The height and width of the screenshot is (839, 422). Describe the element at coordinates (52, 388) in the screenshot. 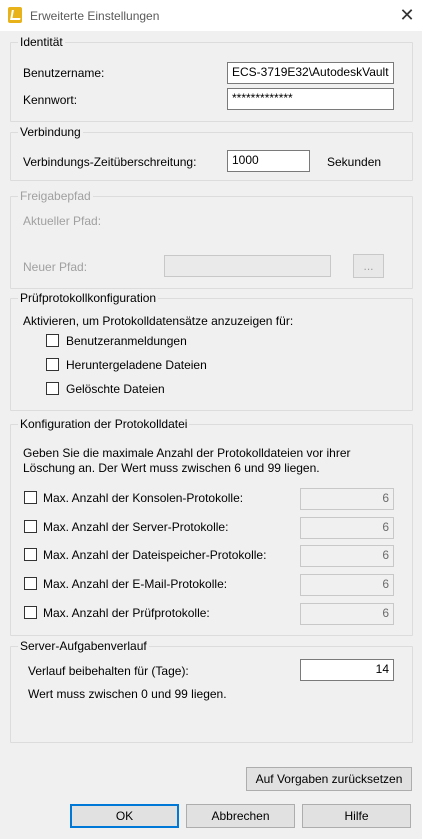

I see `checkbox-deleted-files` at that location.